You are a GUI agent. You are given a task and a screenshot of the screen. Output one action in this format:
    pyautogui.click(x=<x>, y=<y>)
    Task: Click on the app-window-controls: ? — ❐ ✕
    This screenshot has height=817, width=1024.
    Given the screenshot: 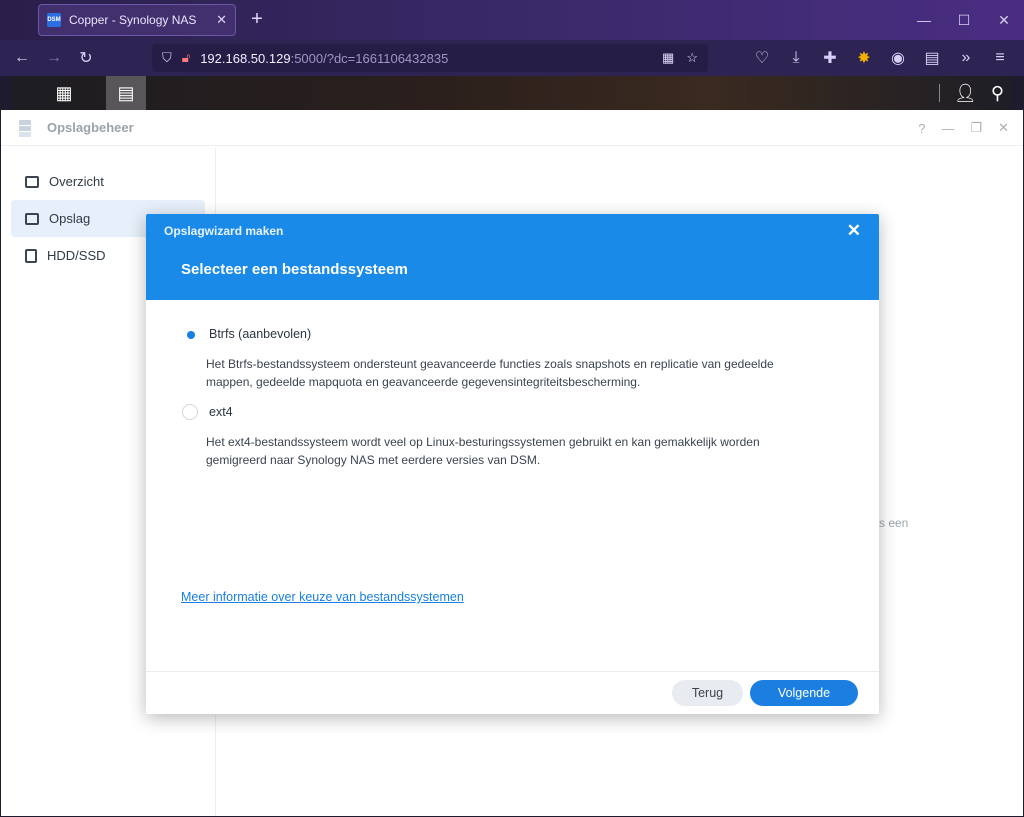 What is the action you would take?
    pyautogui.click(x=963, y=128)
    